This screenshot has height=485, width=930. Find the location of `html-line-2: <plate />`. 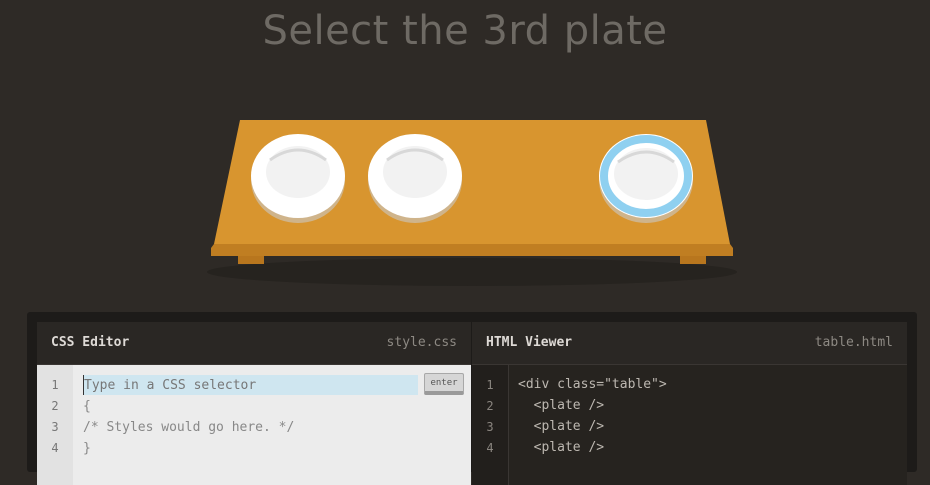

html-line-2: <plate /> is located at coordinates (561, 405).